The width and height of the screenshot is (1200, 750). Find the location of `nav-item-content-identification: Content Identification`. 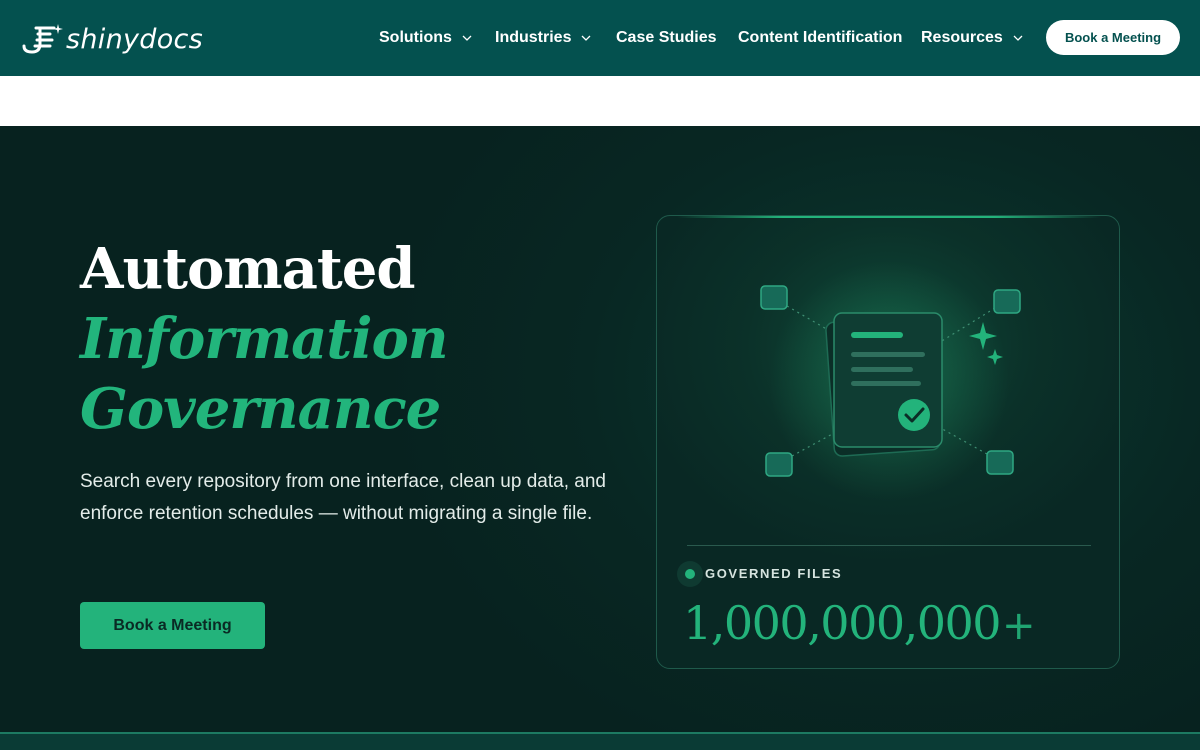

nav-item-content-identification: Content Identification is located at coordinates (820, 38).